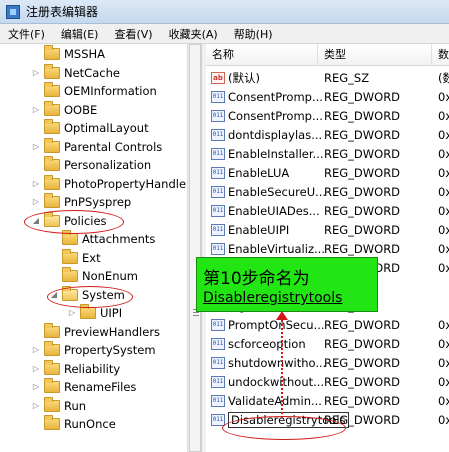 Image resolution: width=449 pixels, height=452 pixels. What do you see at coordinates (94, 350) in the screenshot?
I see `tree-item: ▷ PropertySystem` at bounding box center [94, 350].